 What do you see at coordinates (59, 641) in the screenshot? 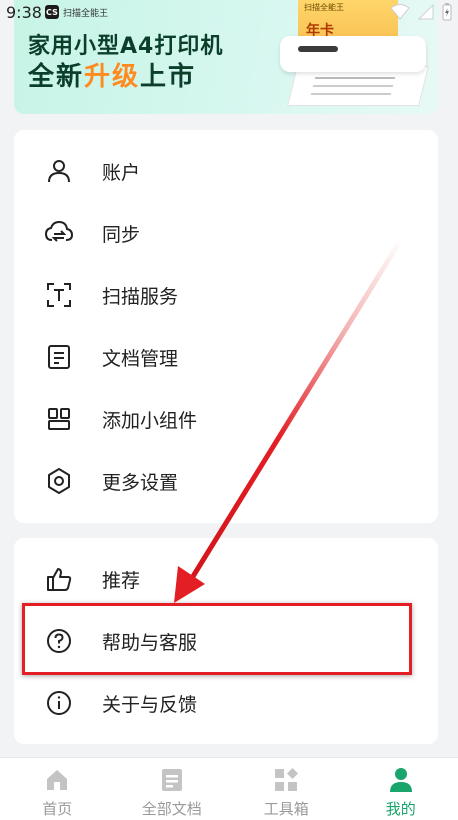
I see `help-circle-icon` at bounding box center [59, 641].